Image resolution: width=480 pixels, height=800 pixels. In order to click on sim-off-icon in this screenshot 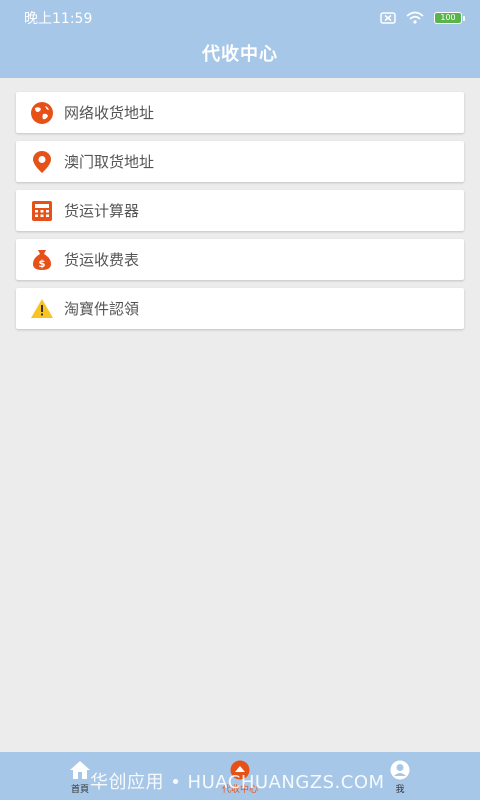, I will do `click(388, 18)`.